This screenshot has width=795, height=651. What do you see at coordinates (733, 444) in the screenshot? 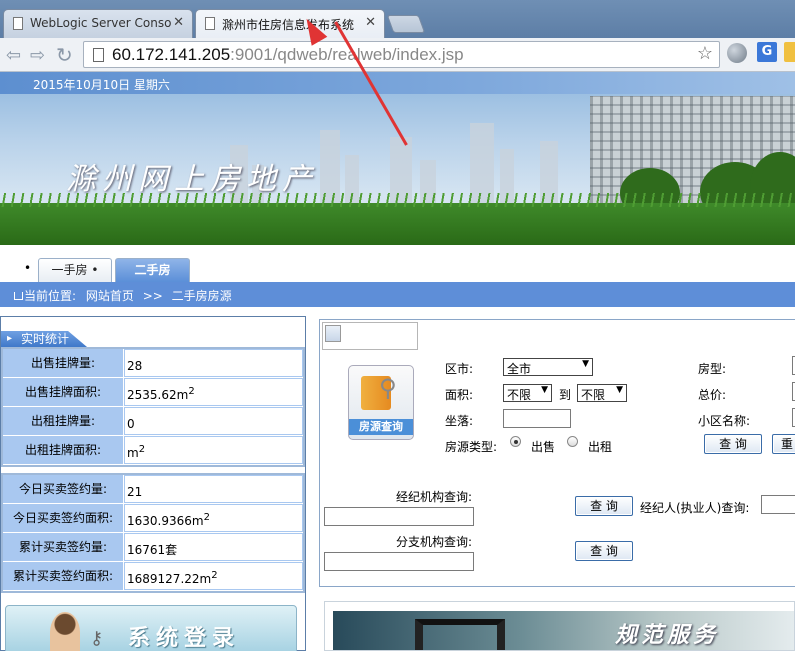
I see `query-button: 查 询` at bounding box center [733, 444].